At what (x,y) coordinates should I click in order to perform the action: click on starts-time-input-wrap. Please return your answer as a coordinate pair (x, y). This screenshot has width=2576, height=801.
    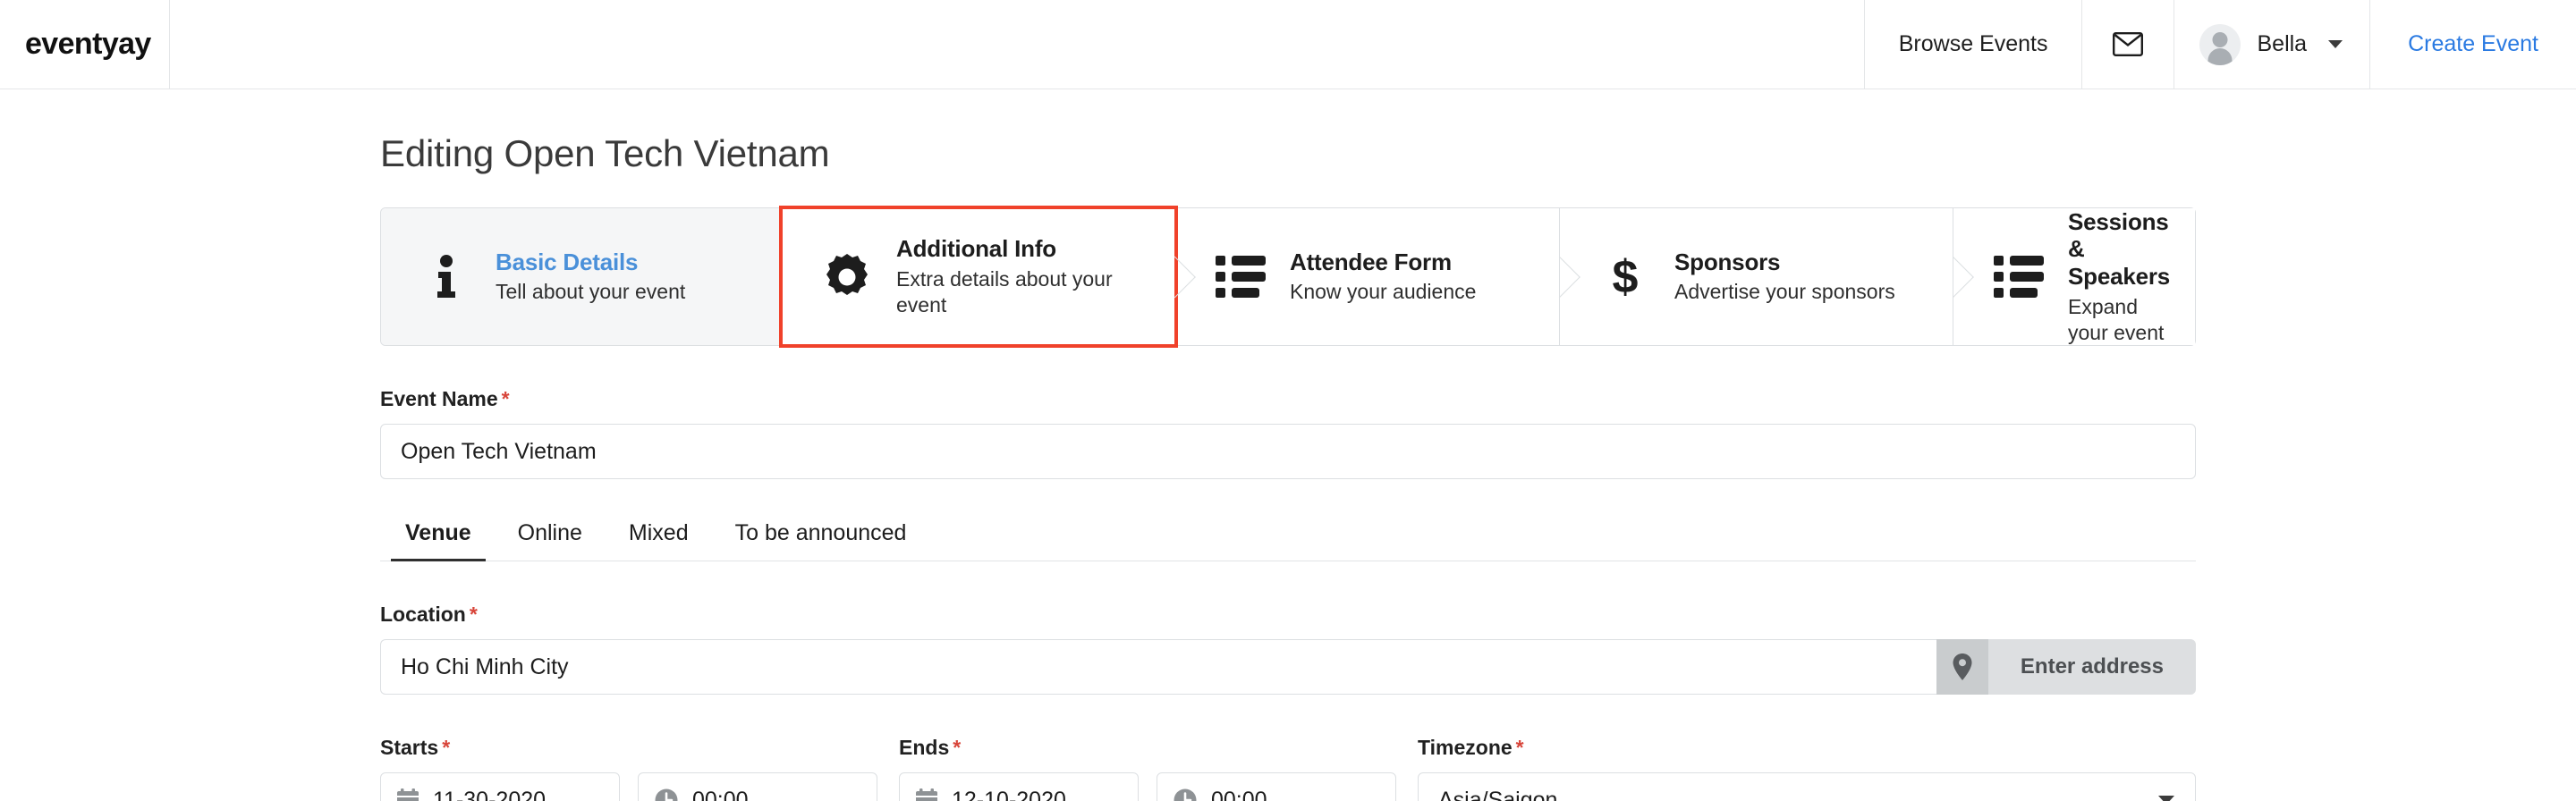
    Looking at the image, I should click on (757, 787).